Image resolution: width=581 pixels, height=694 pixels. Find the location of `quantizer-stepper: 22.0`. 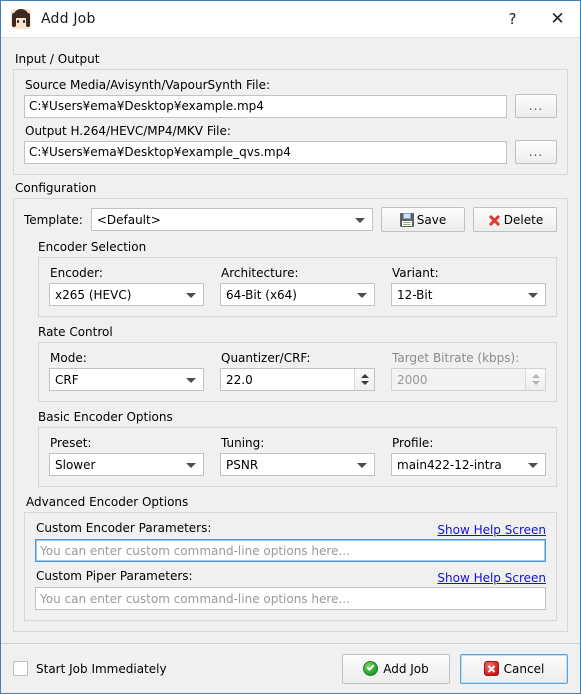

quantizer-stepper: 22.0 is located at coordinates (297, 379).